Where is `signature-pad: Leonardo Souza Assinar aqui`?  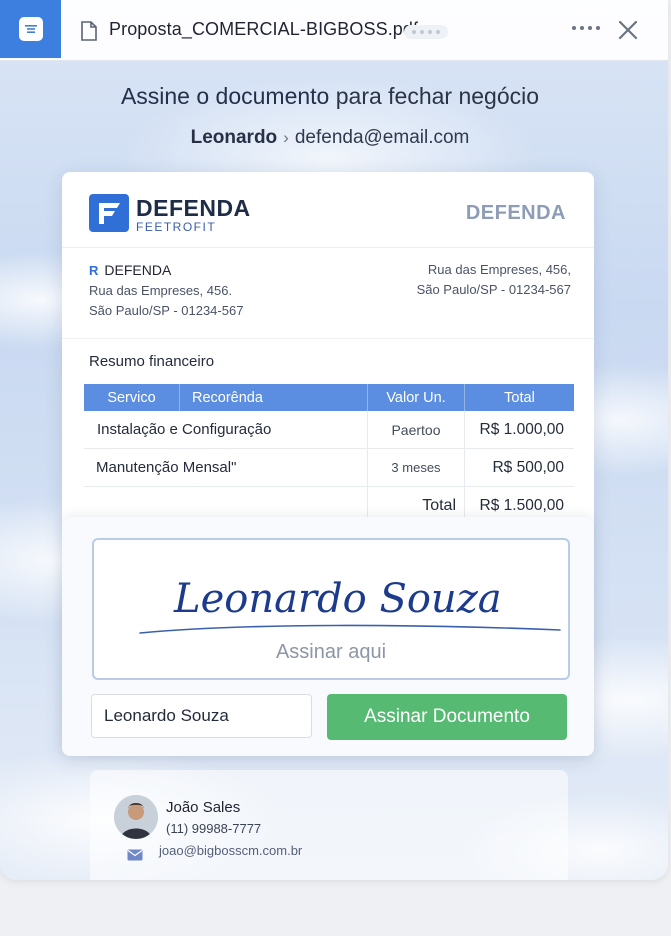 signature-pad: Leonardo Souza Assinar aqui is located at coordinates (331, 609).